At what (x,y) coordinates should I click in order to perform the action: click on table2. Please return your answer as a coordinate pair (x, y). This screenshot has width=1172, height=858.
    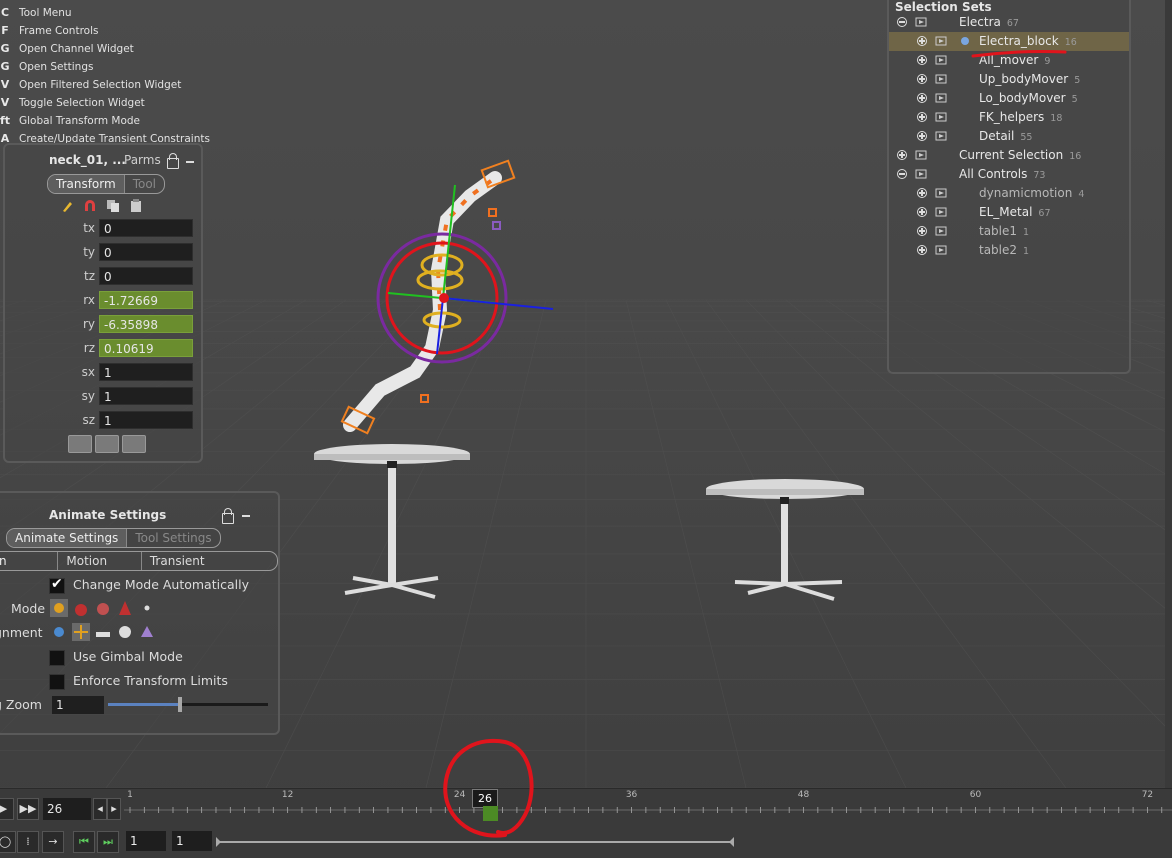
    Looking at the image, I should click on (785, 540).